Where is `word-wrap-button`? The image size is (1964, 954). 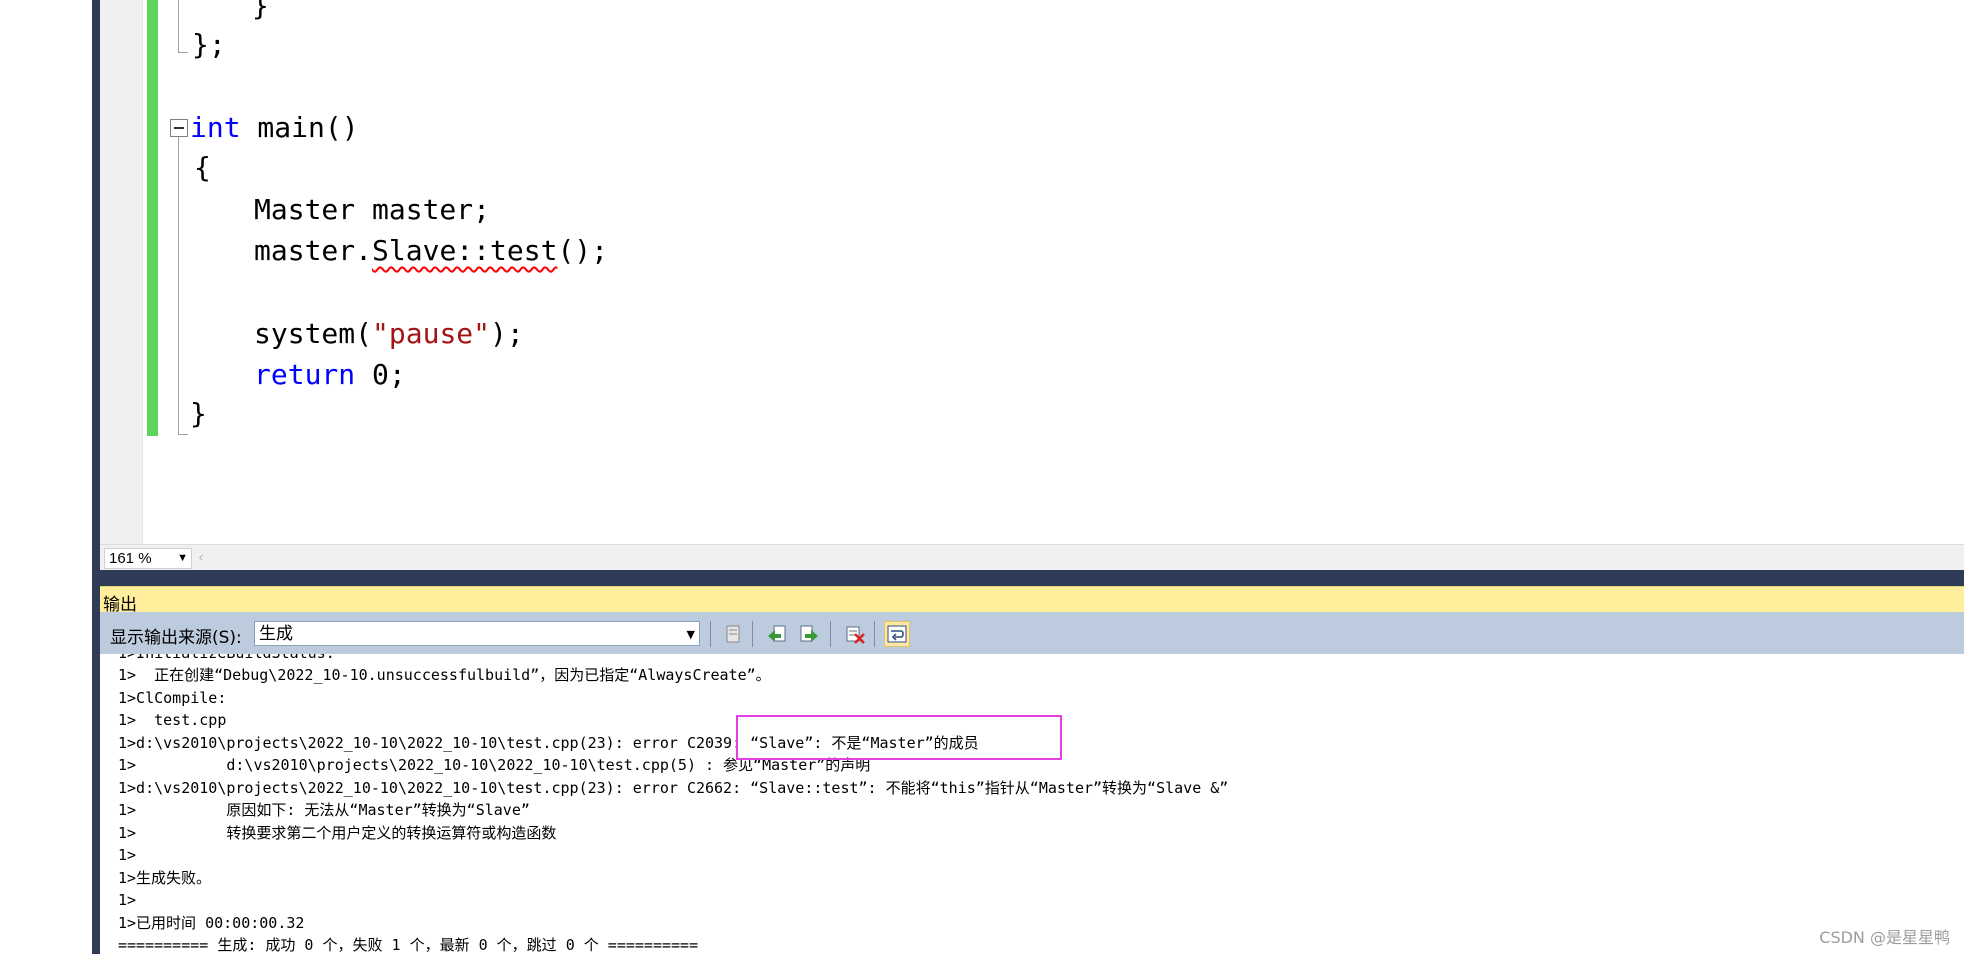
word-wrap-button is located at coordinates (897, 634).